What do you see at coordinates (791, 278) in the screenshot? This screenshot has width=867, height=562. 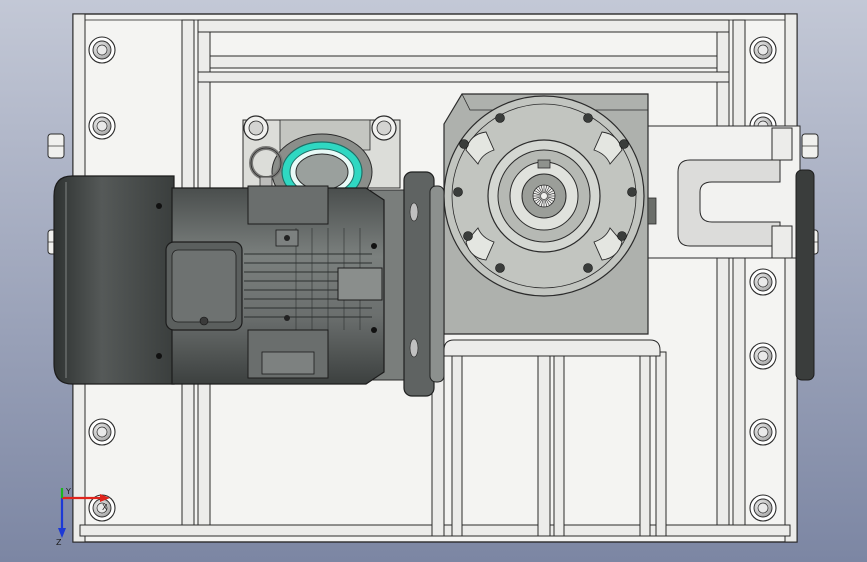 I see `right-outer-rail` at bounding box center [791, 278].